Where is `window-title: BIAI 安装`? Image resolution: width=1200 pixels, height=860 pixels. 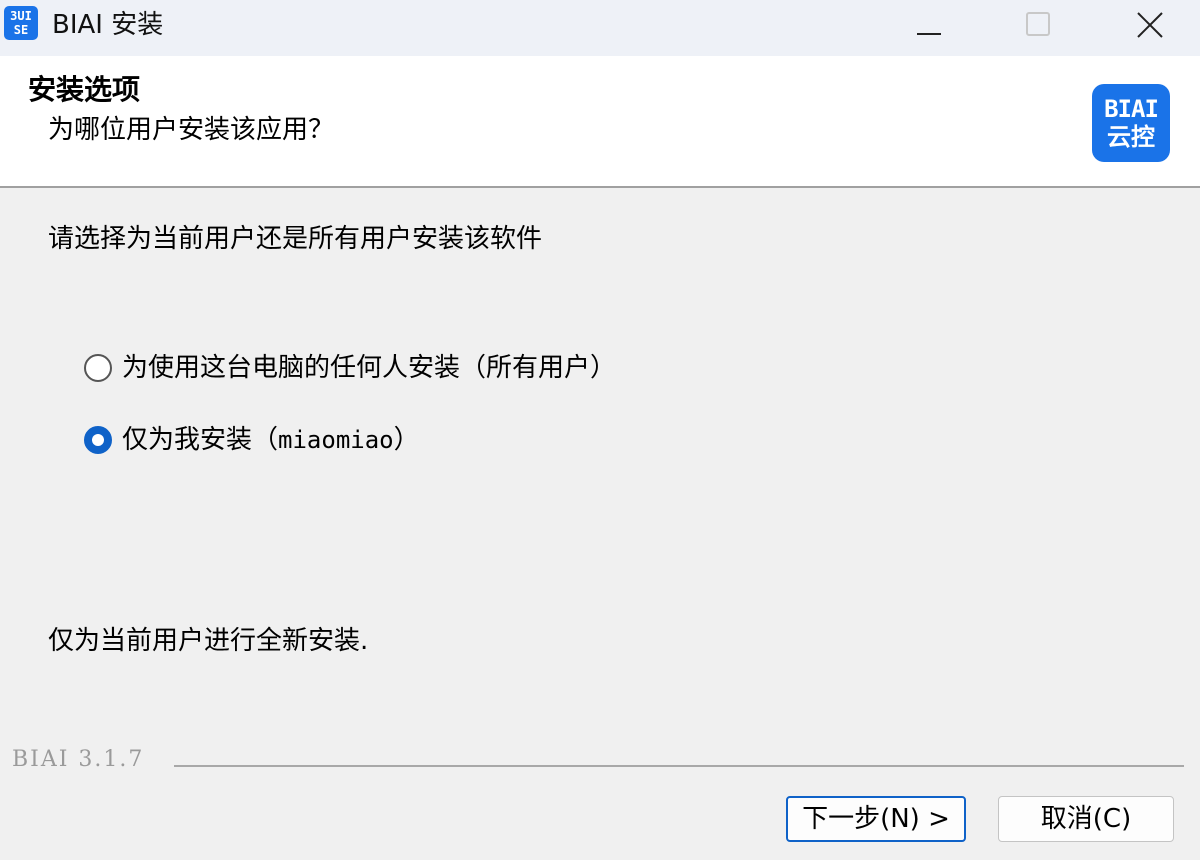
window-title: BIAI 安装 is located at coordinates (108, 25).